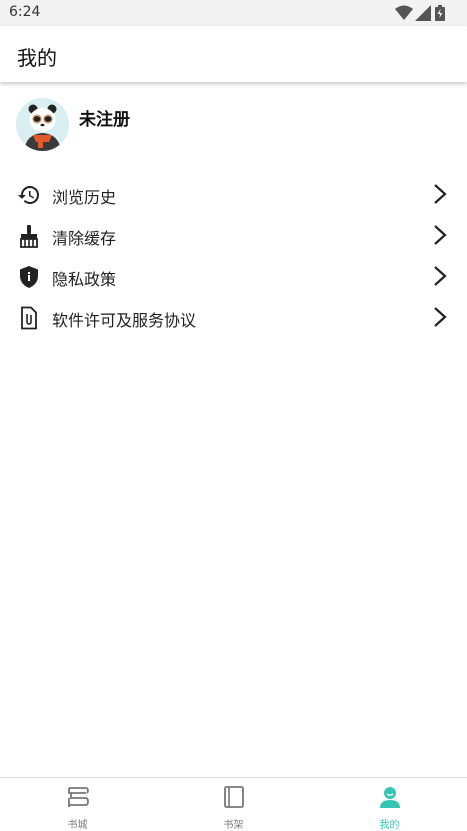 The height and width of the screenshot is (831, 467). What do you see at coordinates (389, 825) in the screenshot?
I see `nav-label: 我的` at bounding box center [389, 825].